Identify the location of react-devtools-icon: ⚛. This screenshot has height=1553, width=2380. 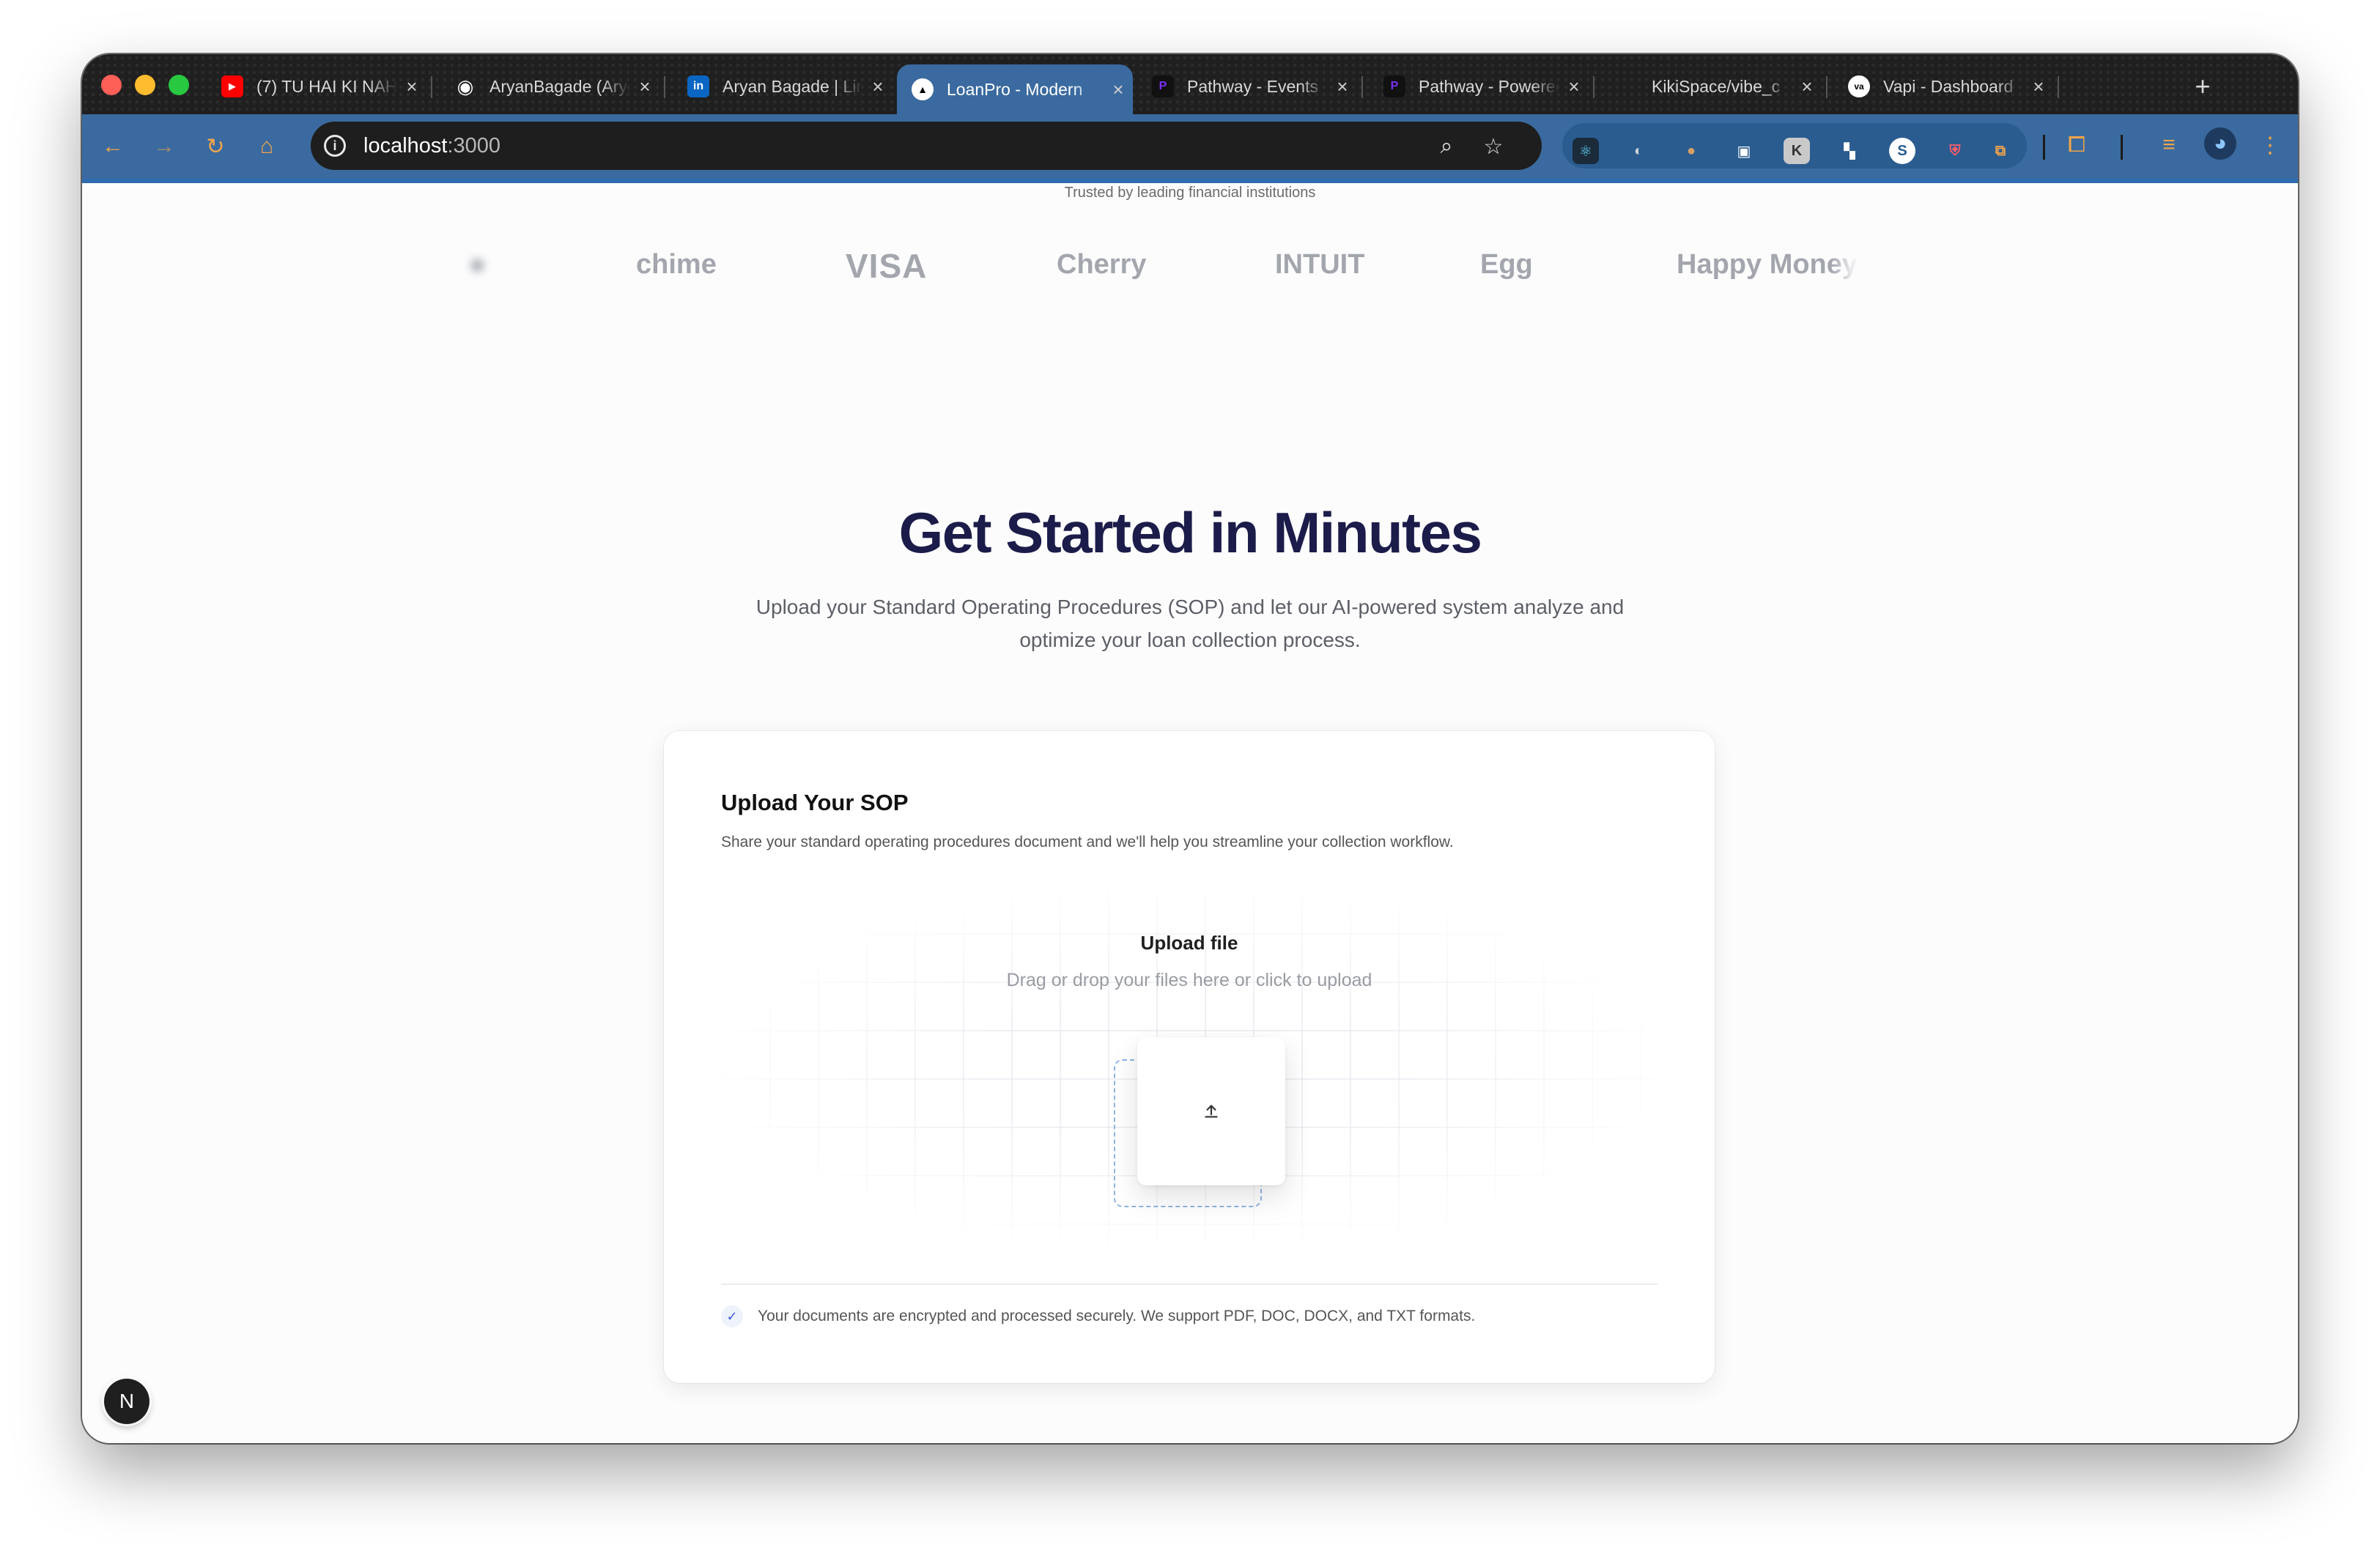
(1585, 151).